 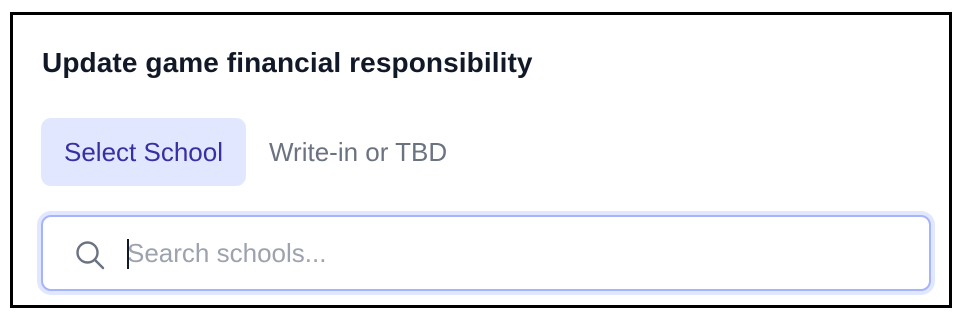 I want to click on text-cursor, so click(x=128, y=254).